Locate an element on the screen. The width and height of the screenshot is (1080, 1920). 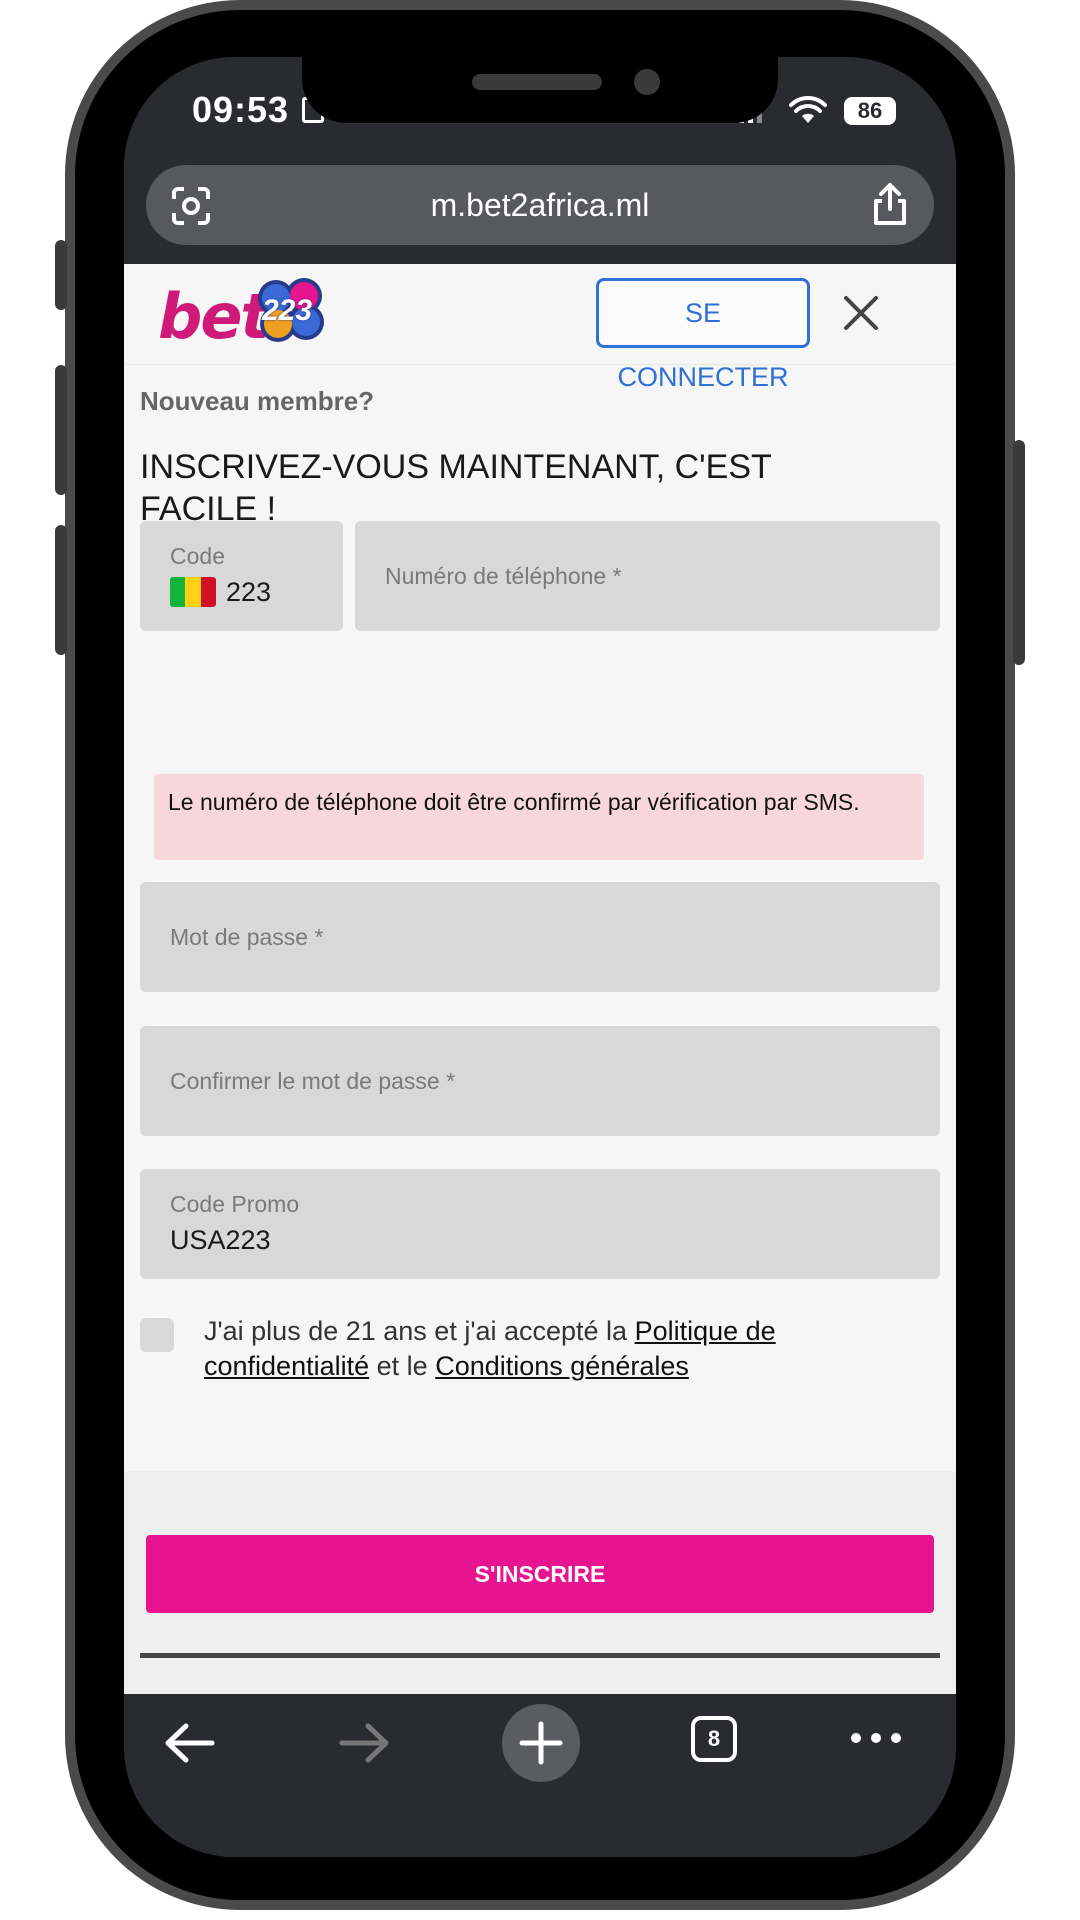
battery-icon: 86 is located at coordinates (870, 111).